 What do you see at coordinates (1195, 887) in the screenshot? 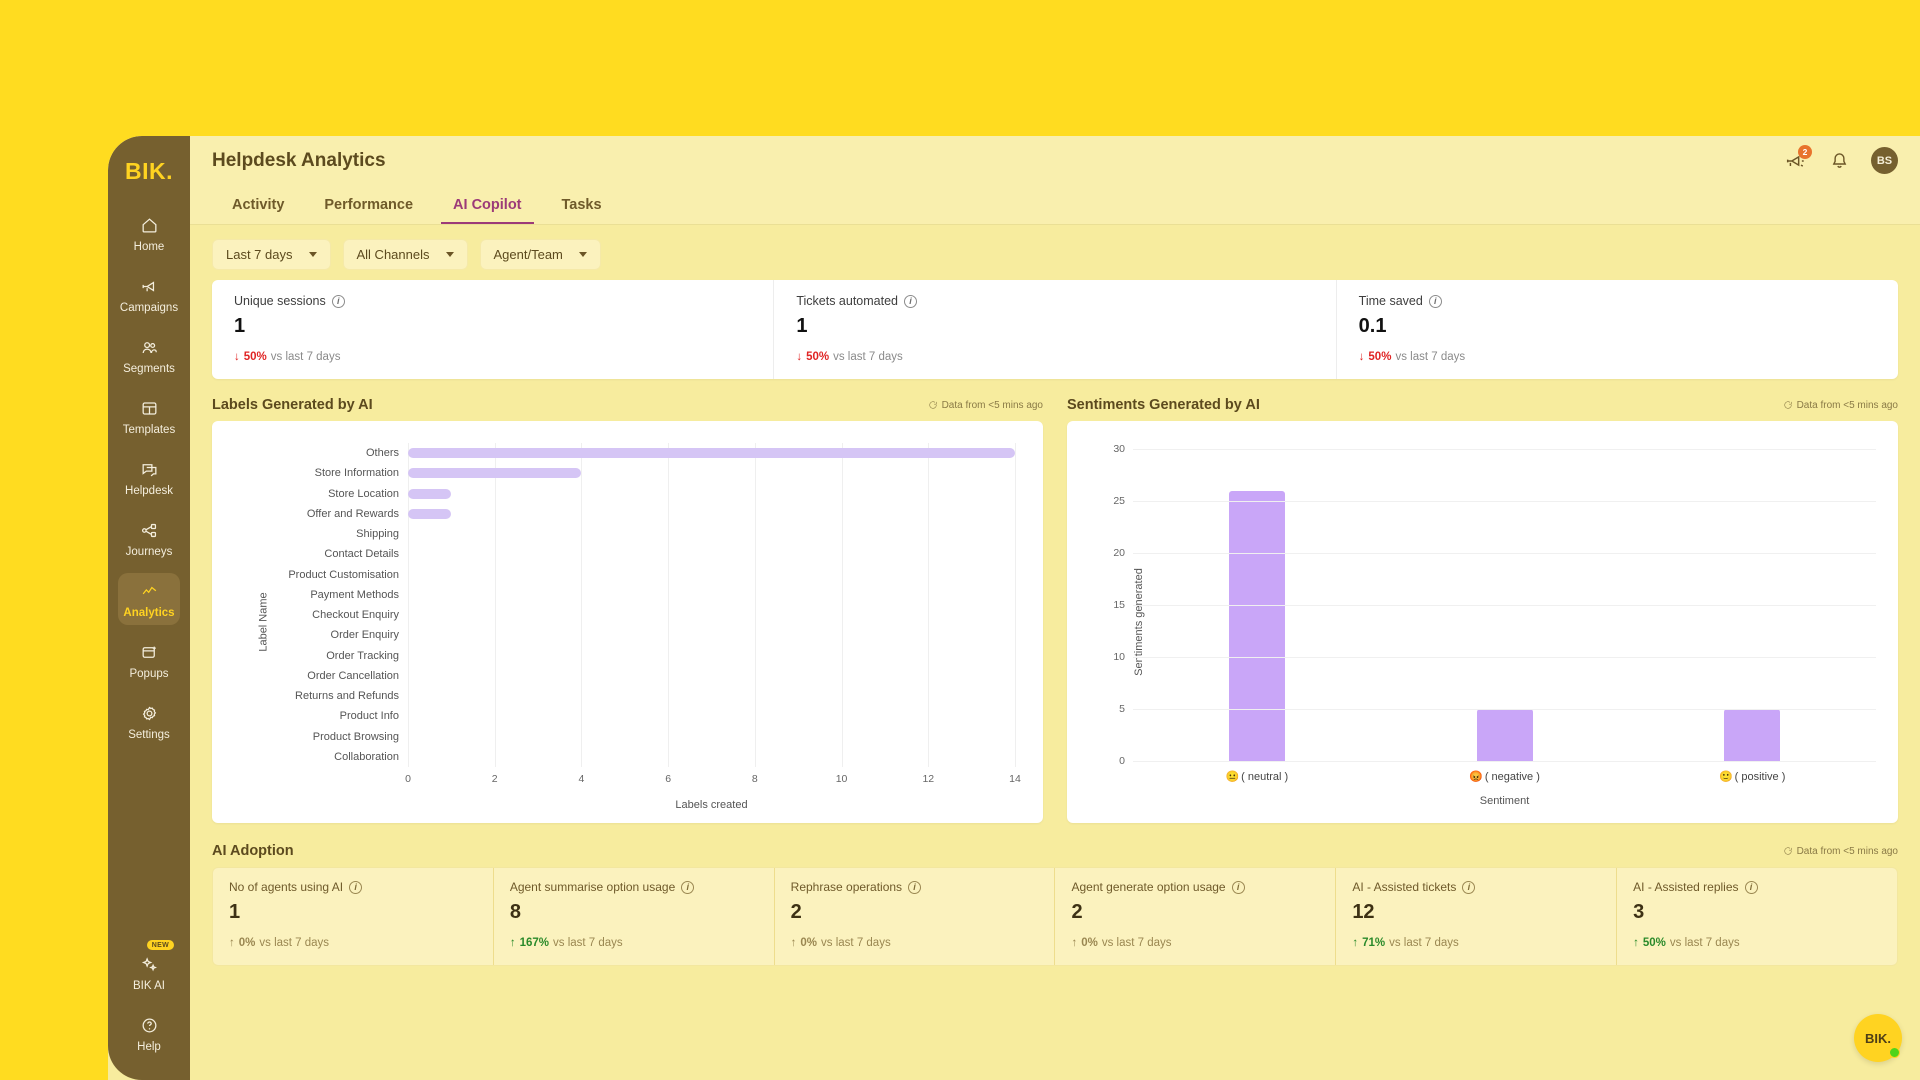
I see `adoption-card-header: Agent generate option usage i` at bounding box center [1195, 887].